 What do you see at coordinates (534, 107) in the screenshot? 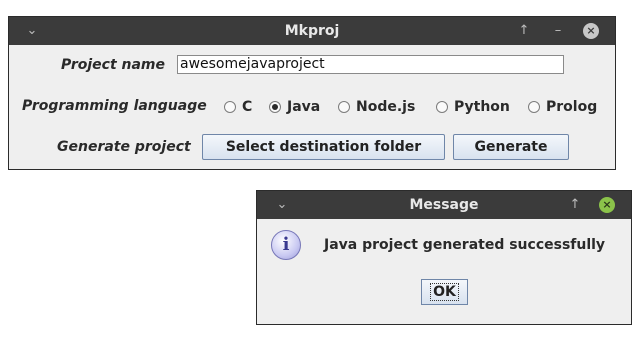
I see `radio-prolog-indicator` at bounding box center [534, 107].